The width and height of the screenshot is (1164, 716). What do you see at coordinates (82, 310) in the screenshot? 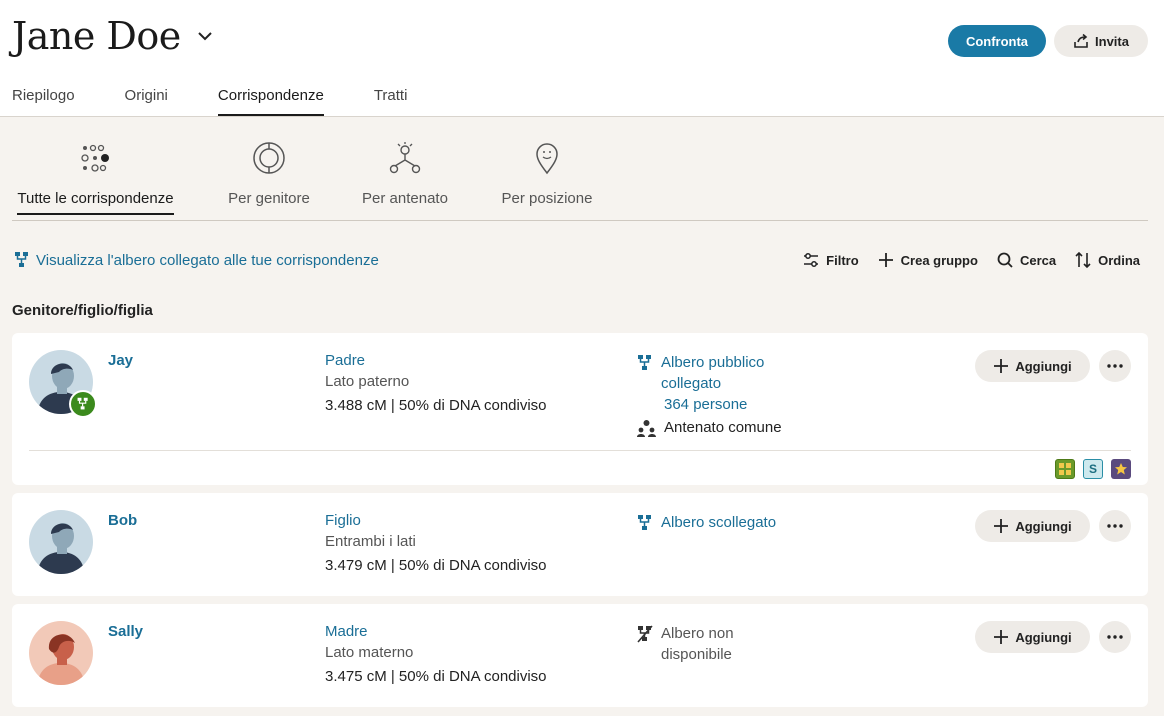
I see `section-title: Genitore/figlio/figlia` at bounding box center [82, 310].